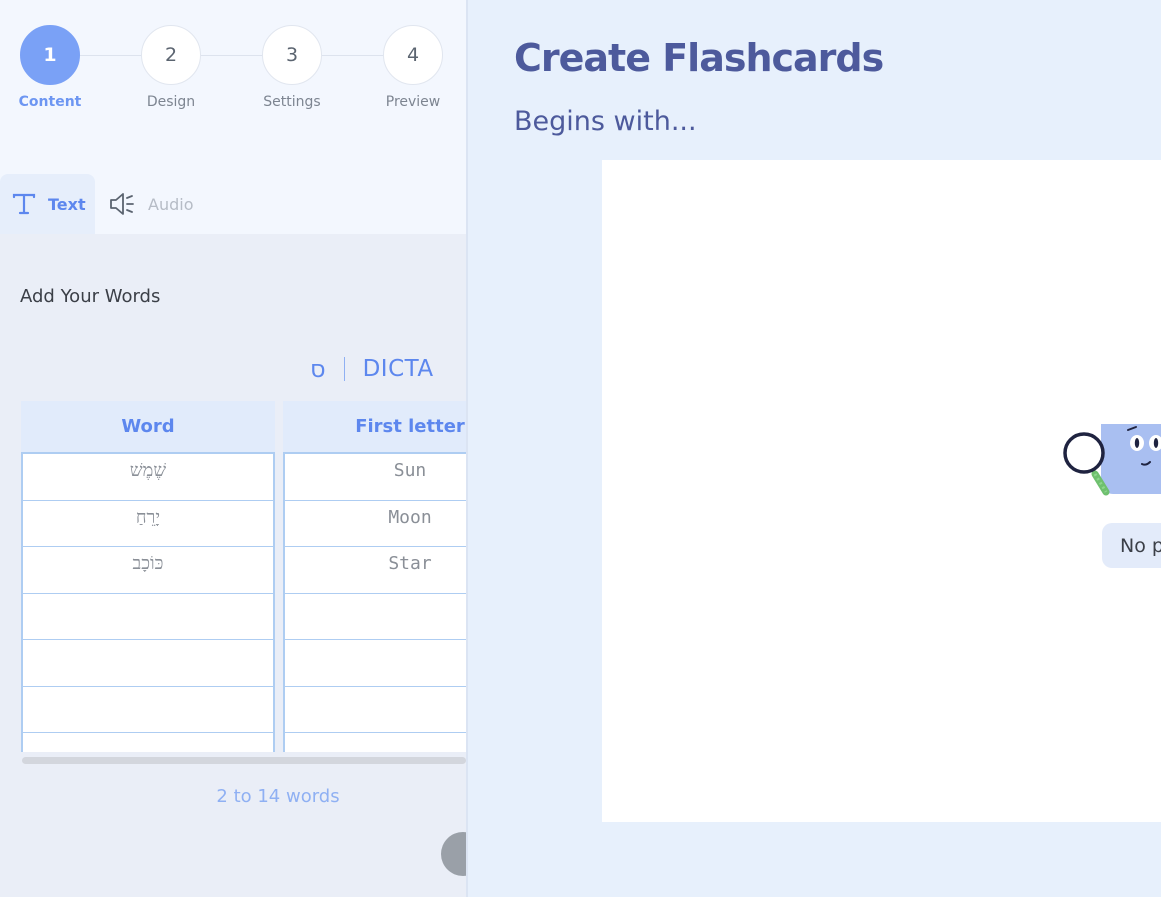 The height and width of the screenshot is (897, 1161). I want to click on section-title: Add Your Words, so click(90, 296).